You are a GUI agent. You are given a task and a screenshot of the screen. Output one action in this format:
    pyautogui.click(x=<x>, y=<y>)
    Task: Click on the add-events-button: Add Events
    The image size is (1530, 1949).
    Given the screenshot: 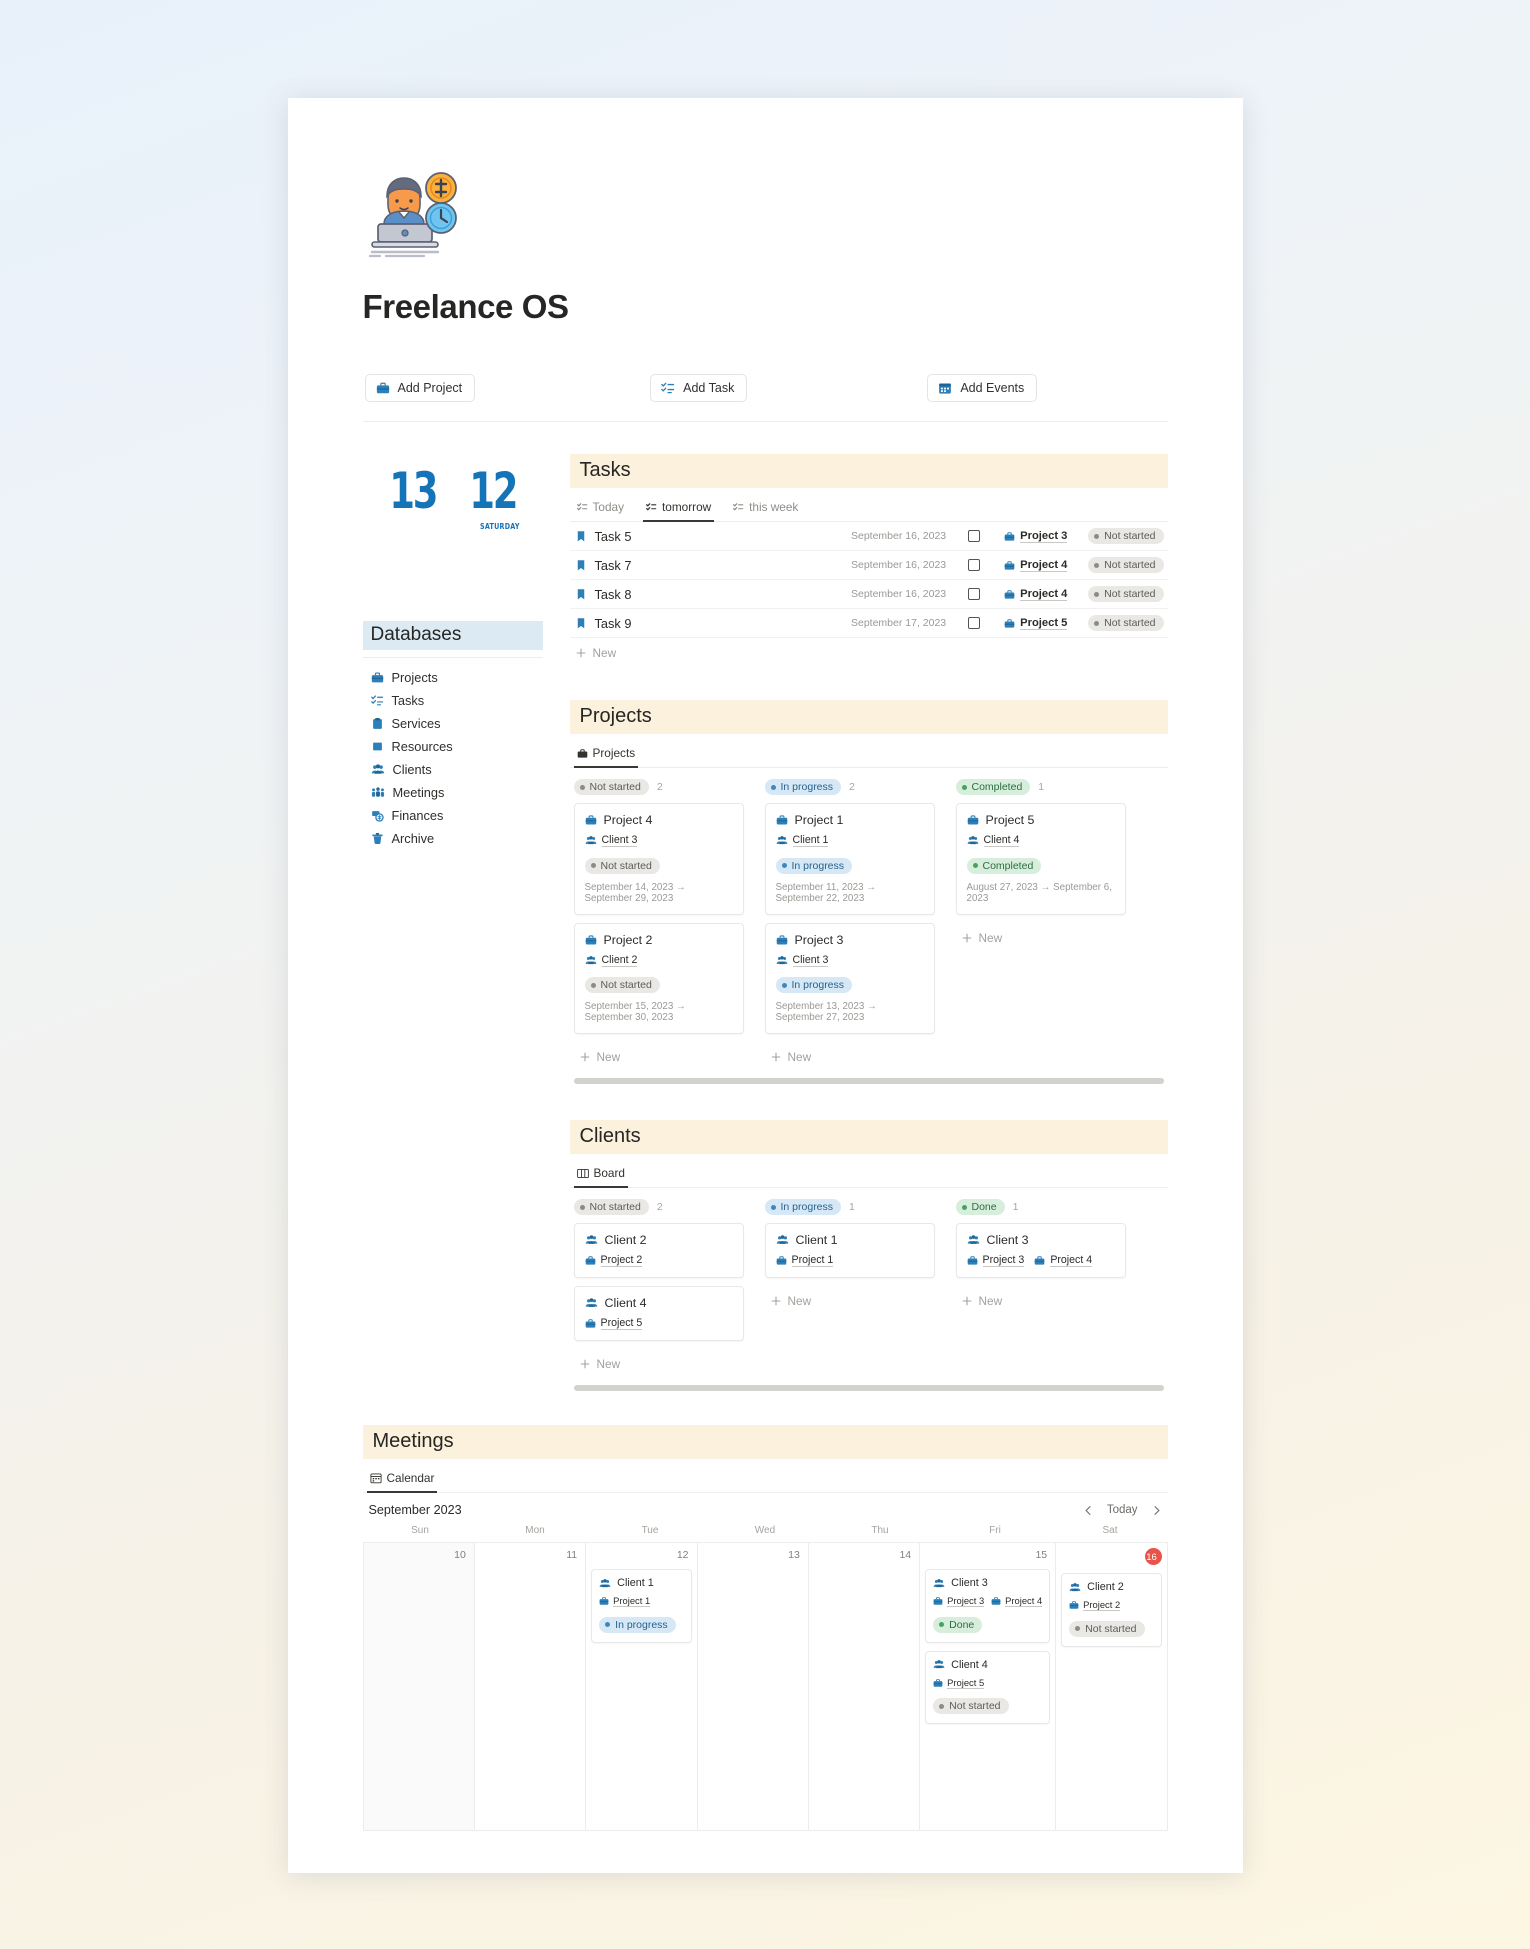 What is the action you would take?
    pyautogui.click(x=982, y=388)
    